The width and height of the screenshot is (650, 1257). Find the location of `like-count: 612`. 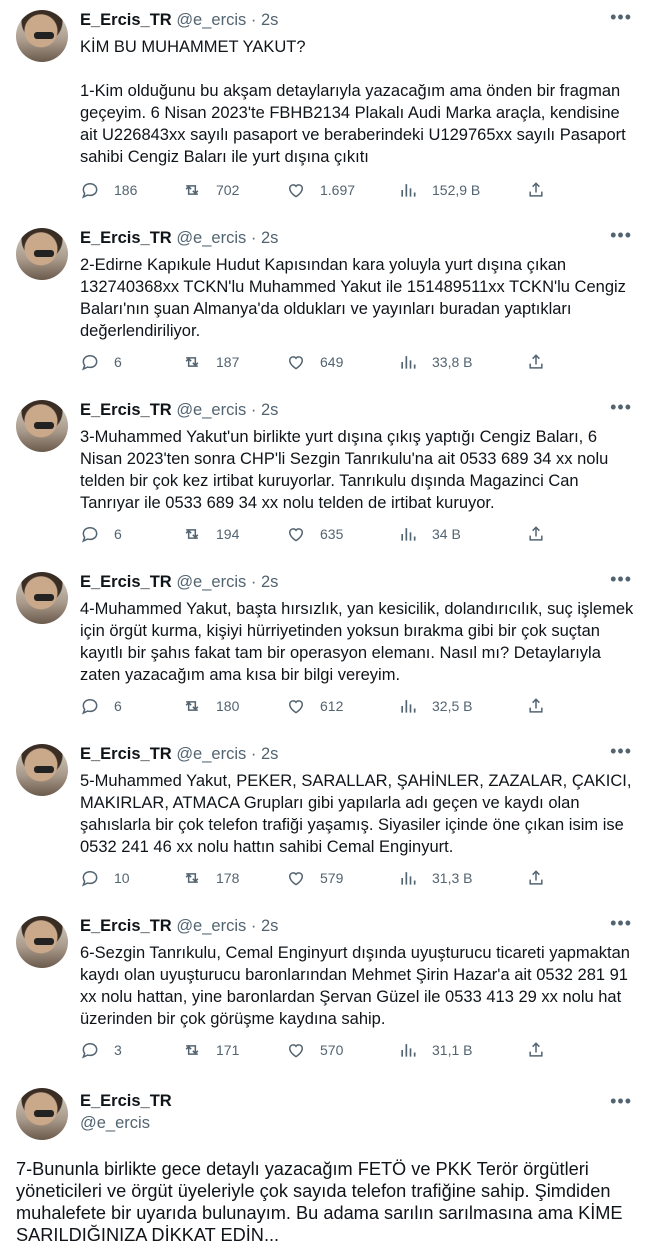

like-count: 612 is located at coordinates (332, 706).